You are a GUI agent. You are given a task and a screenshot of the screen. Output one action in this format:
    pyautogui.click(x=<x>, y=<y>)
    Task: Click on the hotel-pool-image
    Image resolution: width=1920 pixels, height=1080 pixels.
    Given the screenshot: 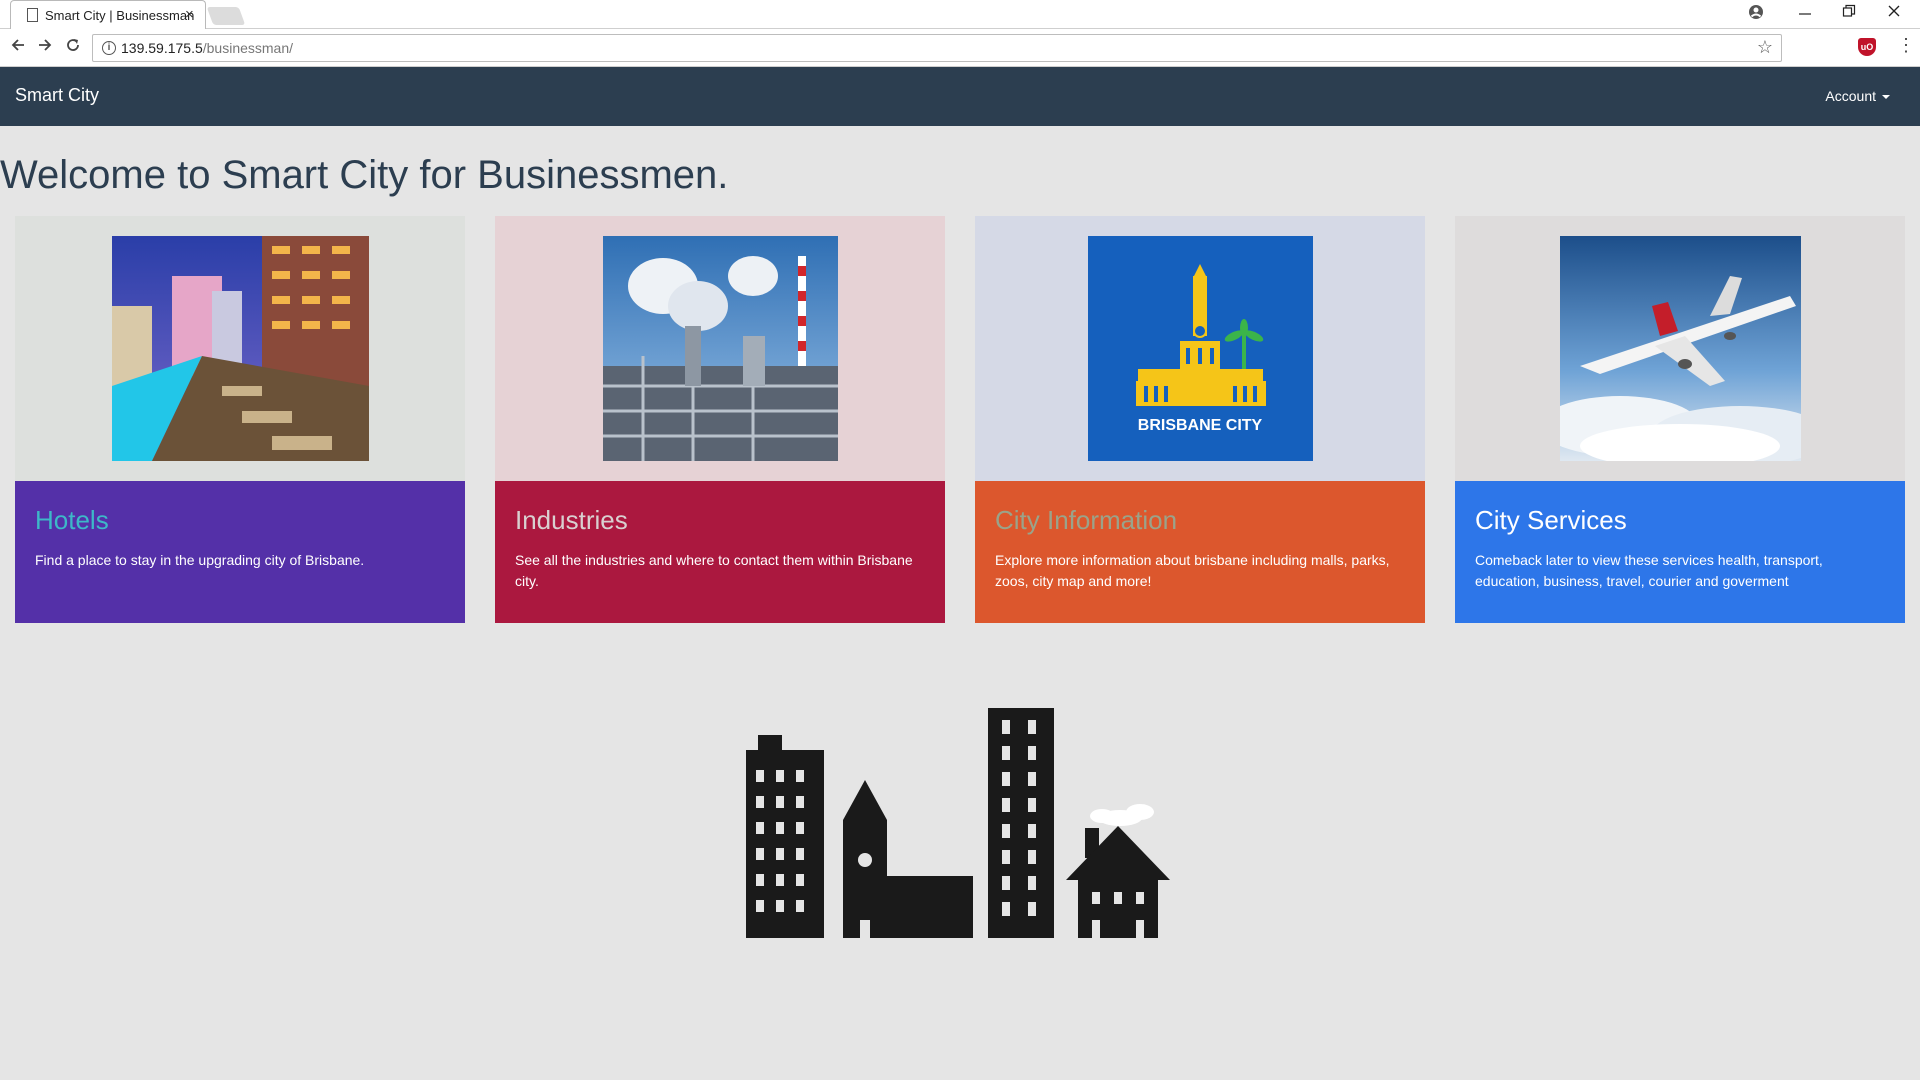 What is the action you would take?
    pyautogui.click(x=240, y=348)
    